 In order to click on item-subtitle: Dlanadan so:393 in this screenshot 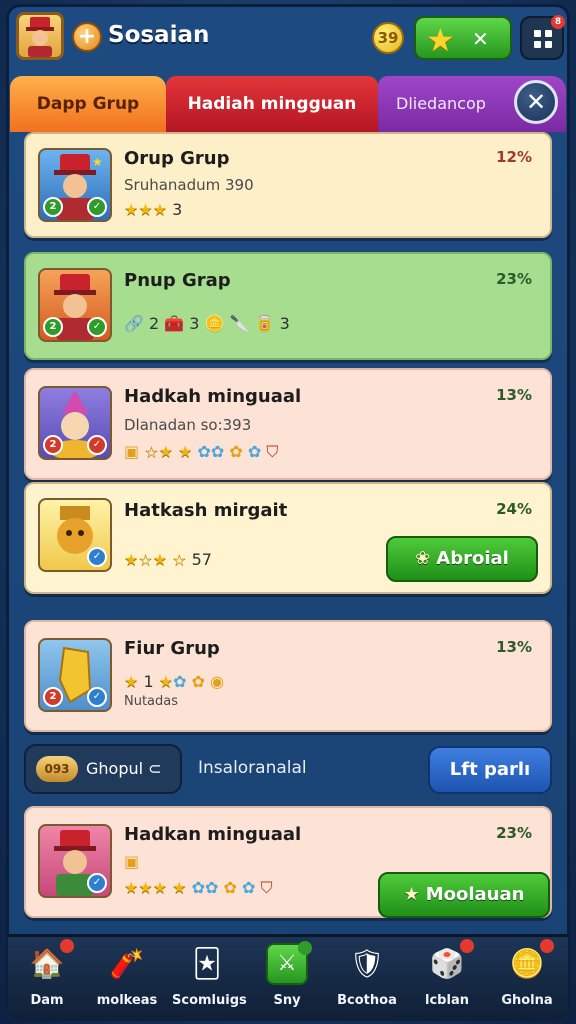, I will do `click(188, 425)`.